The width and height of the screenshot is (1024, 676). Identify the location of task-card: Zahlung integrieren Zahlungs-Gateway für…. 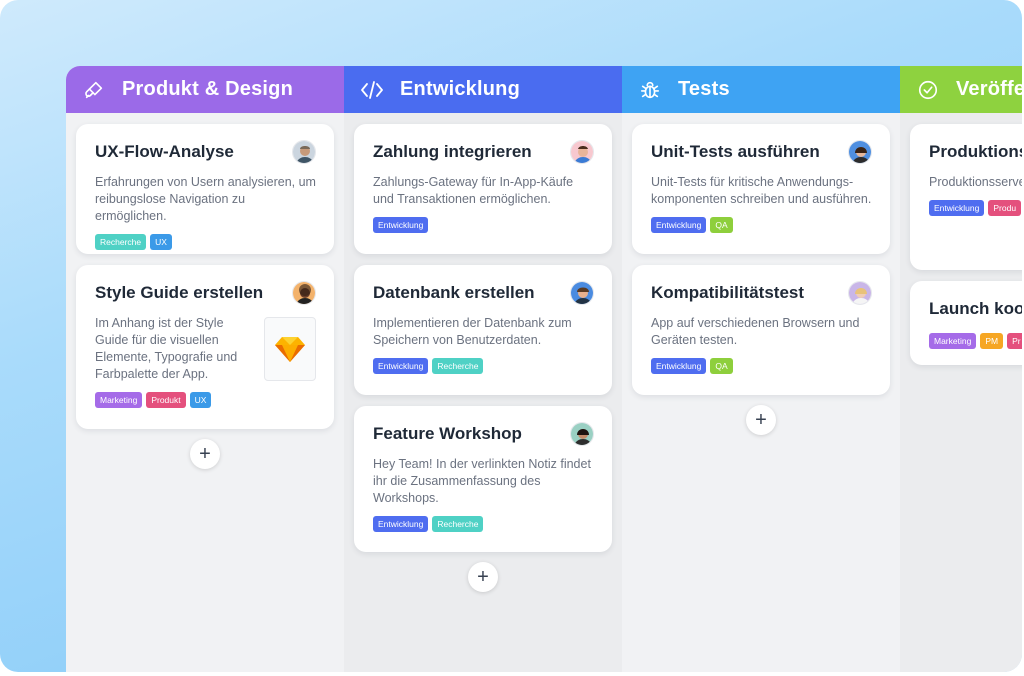
(483, 189).